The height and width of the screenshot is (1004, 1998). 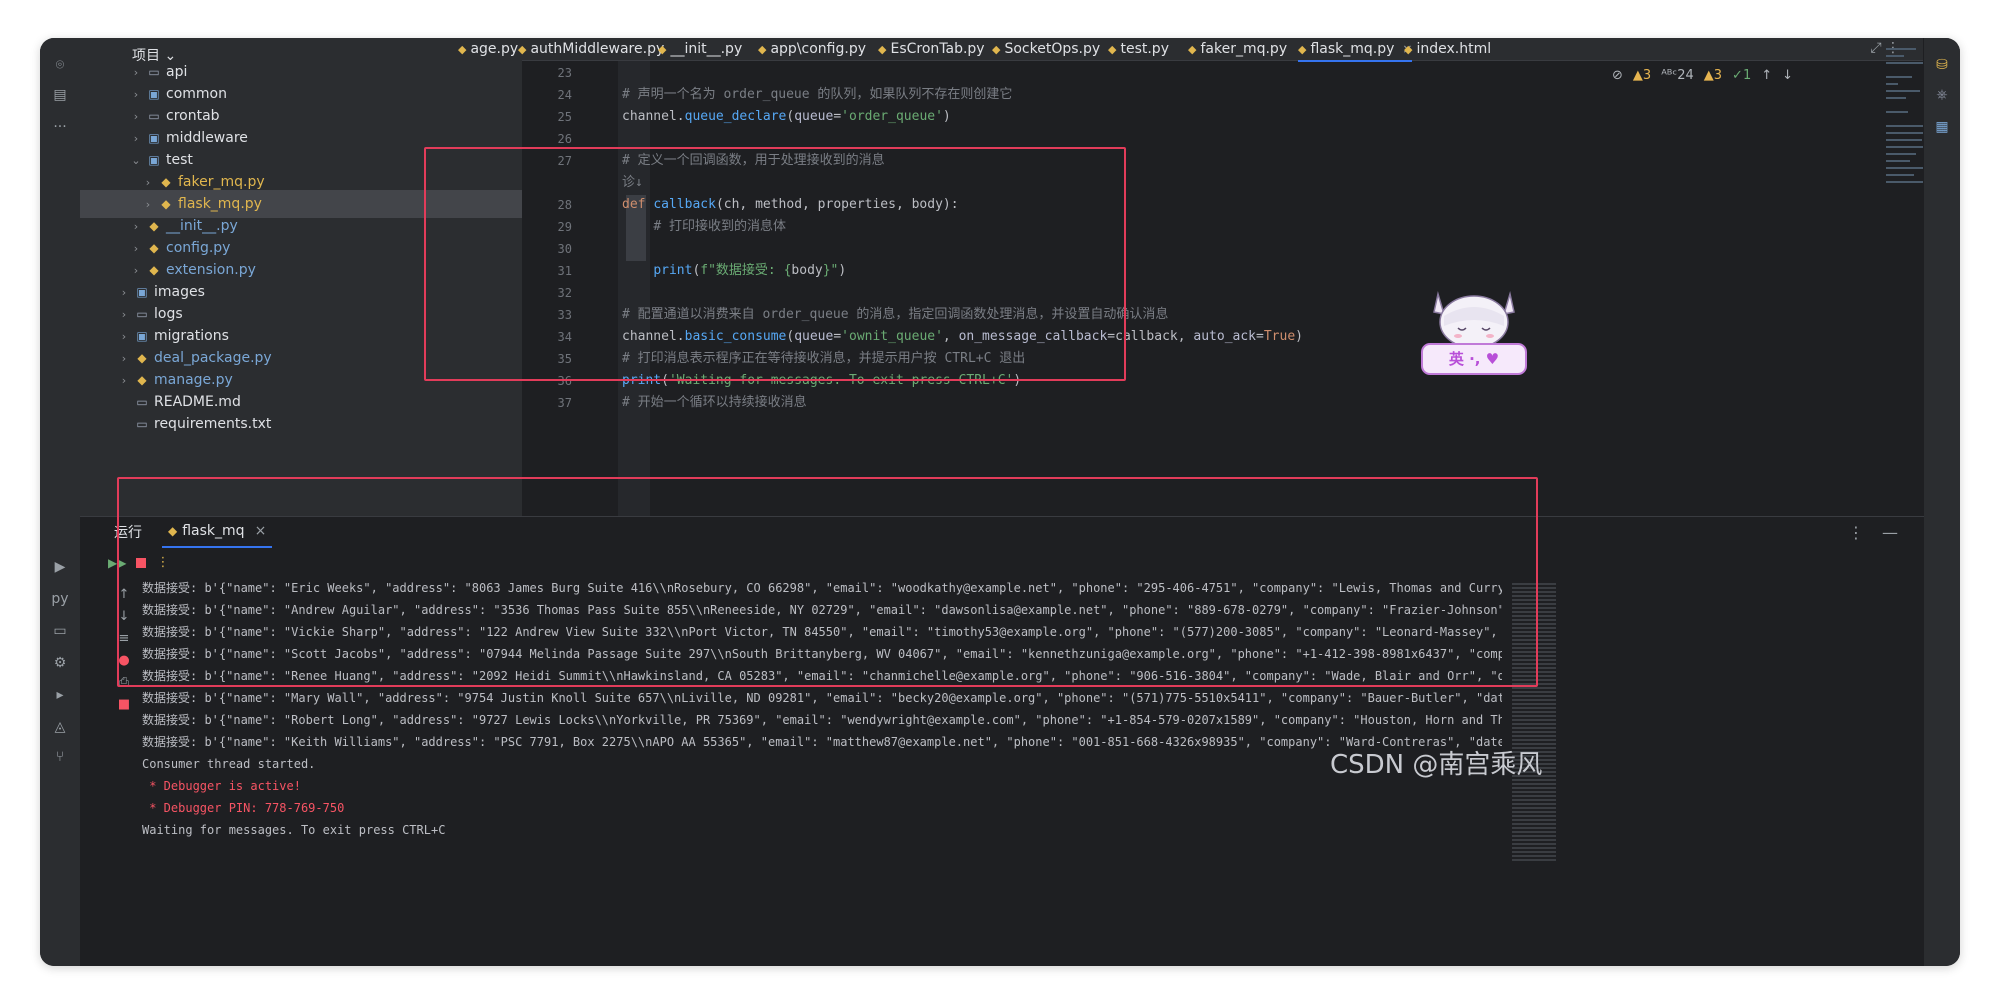 I want to click on tree-item: ▭ requirements.txt, so click(x=315, y=424).